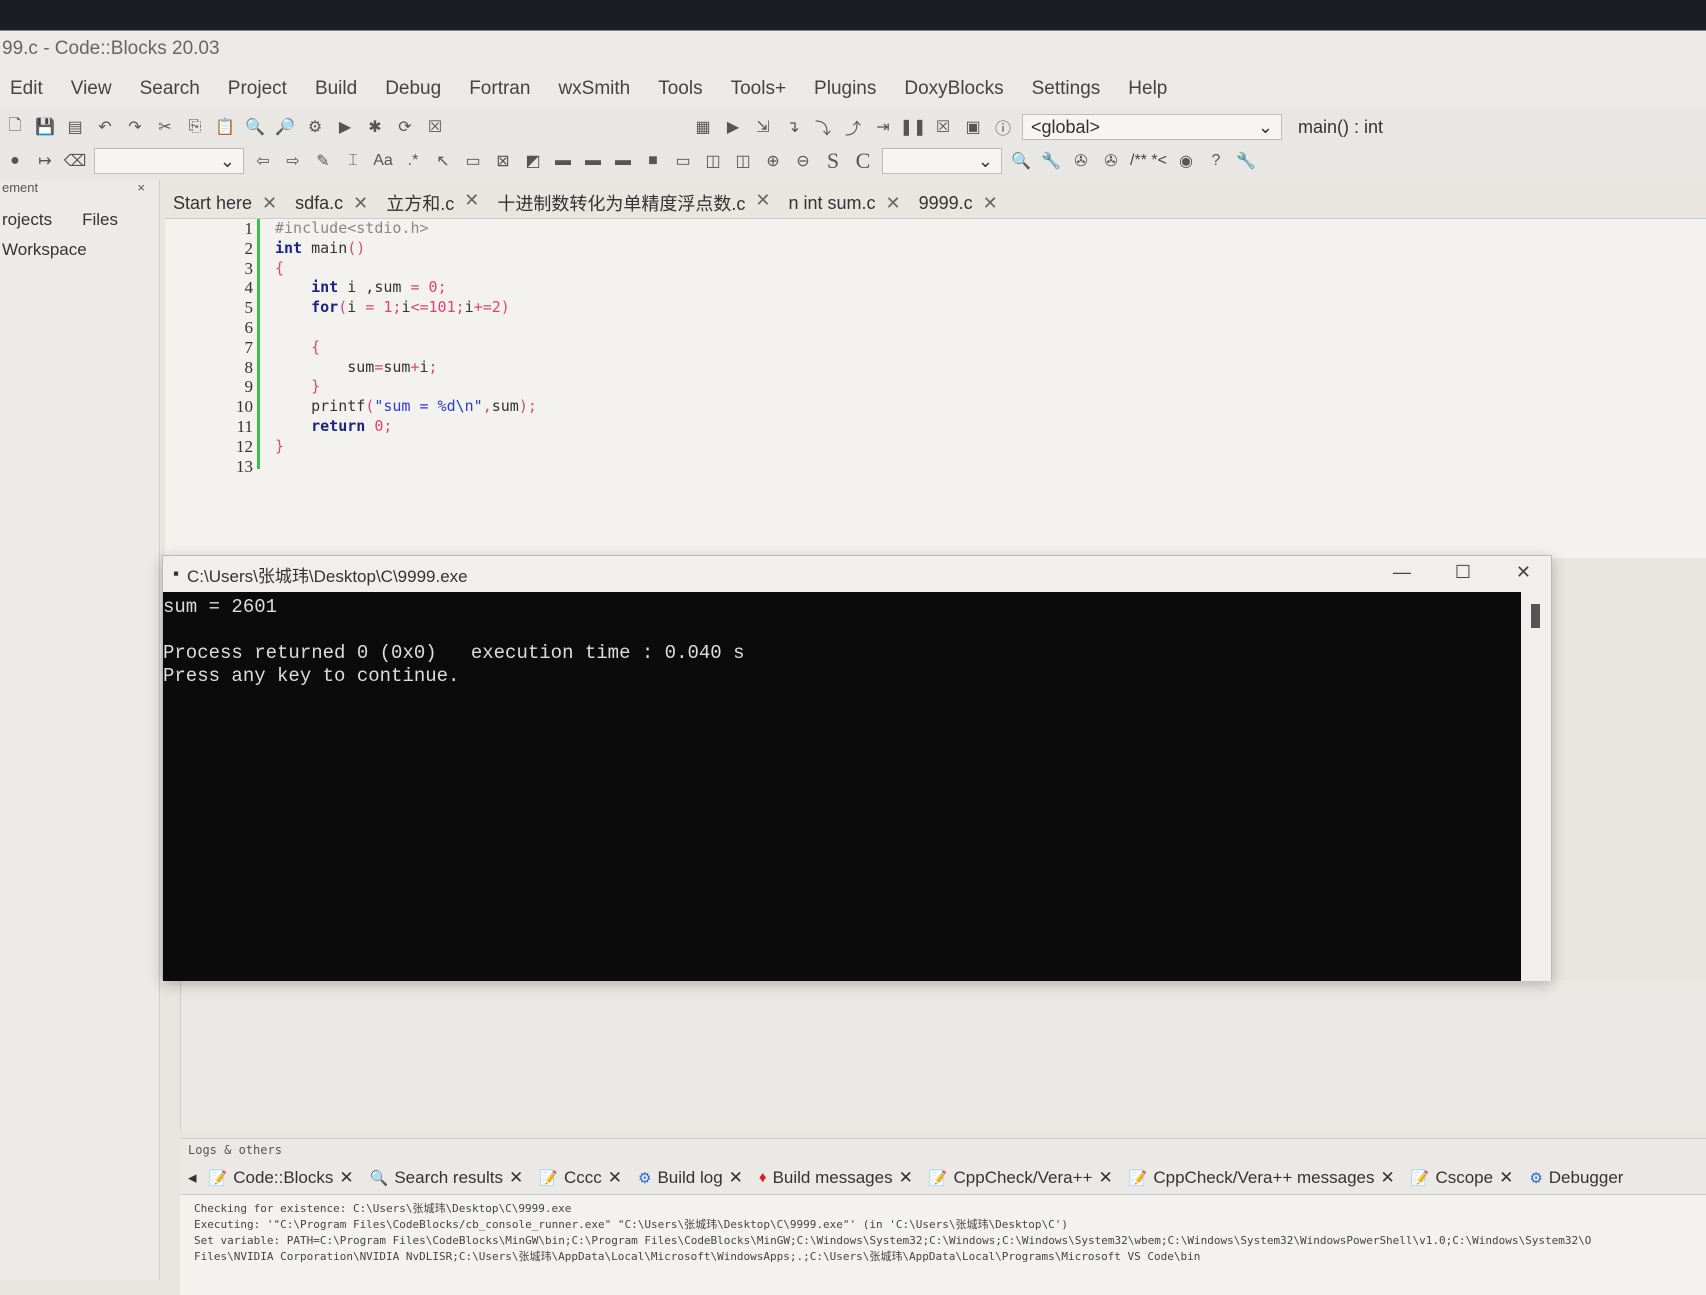  What do you see at coordinates (15, 127) in the screenshot?
I see `new-file-icon: 🗋` at bounding box center [15, 127].